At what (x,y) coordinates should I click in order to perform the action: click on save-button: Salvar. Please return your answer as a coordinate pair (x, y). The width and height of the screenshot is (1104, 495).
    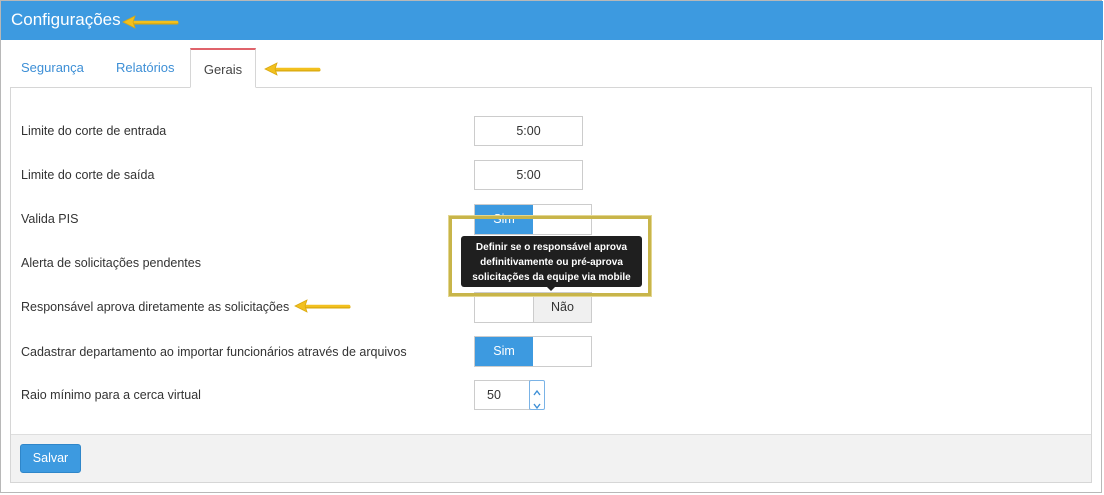
    Looking at the image, I should click on (50, 458).